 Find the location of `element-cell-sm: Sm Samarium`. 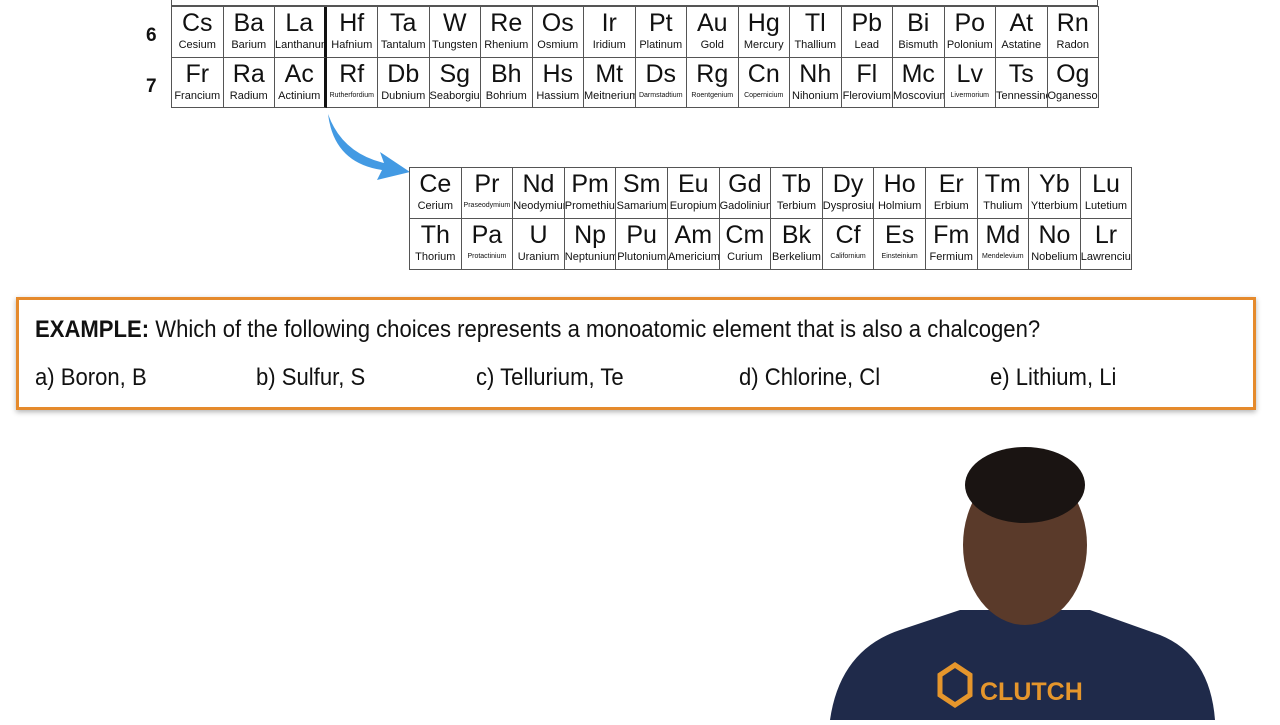

element-cell-sm: Sm Samarium is located at coordinates (642, 193).